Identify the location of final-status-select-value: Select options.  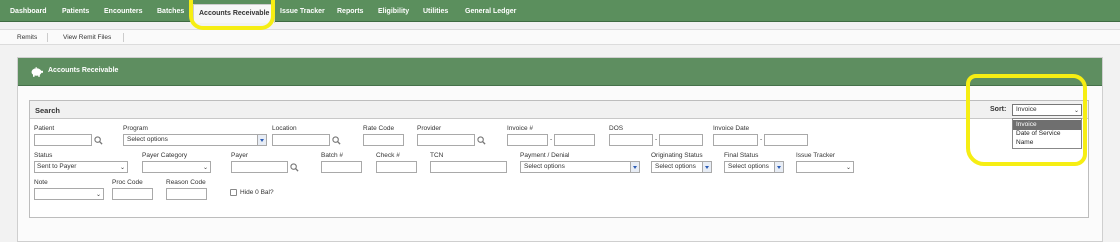
(748, 166).